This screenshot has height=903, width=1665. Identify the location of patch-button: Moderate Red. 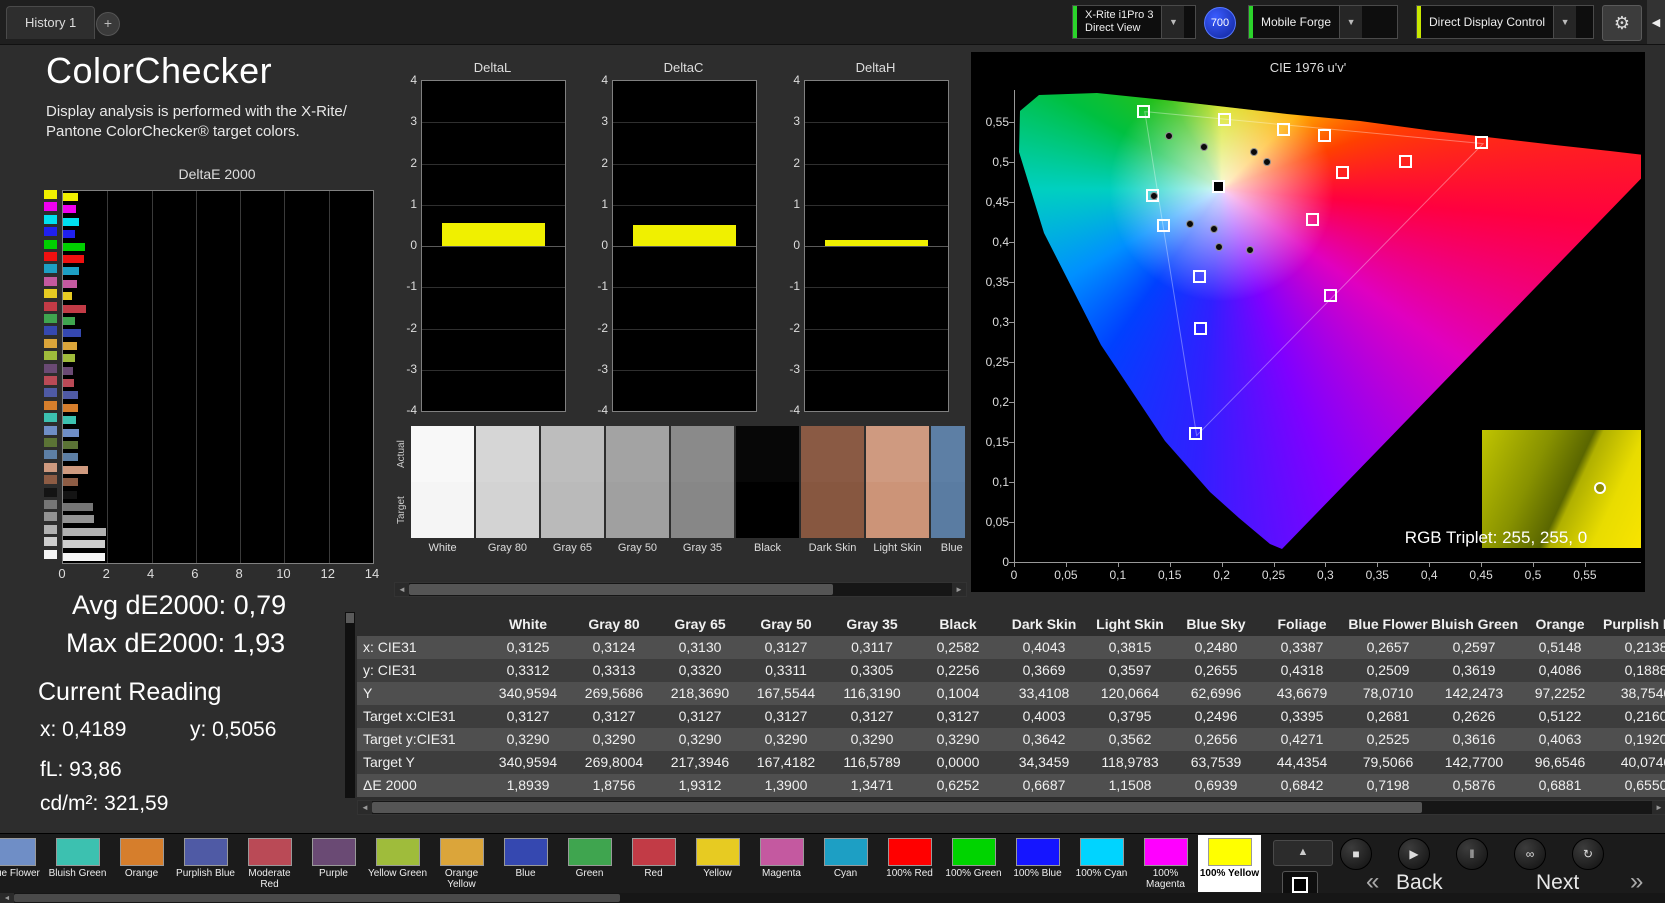
(269, 863).